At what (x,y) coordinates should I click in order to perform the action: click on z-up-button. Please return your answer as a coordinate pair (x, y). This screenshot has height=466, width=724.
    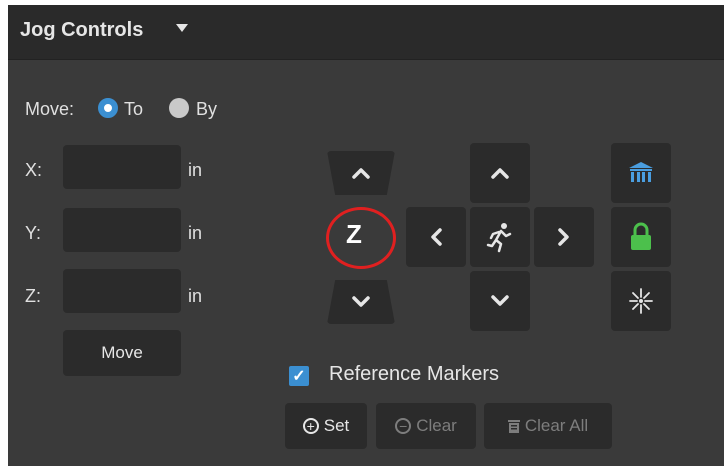
    Looking at the image, I should click on (361, 173).